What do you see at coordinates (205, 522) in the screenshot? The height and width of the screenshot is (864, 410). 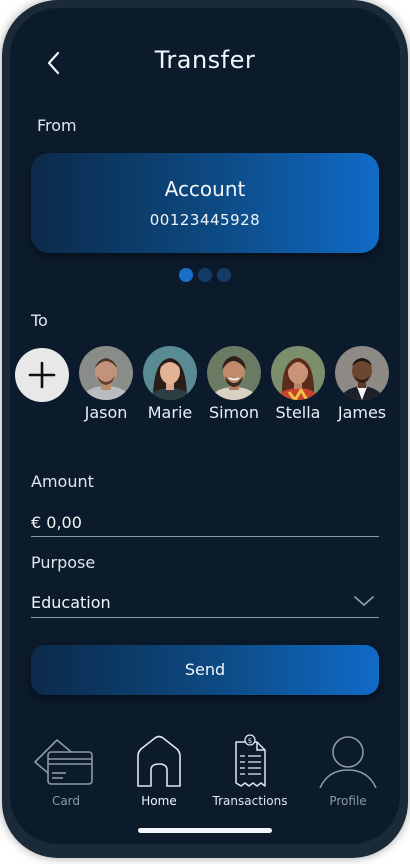 I see `amount-input` at bounding box center [205, 522].